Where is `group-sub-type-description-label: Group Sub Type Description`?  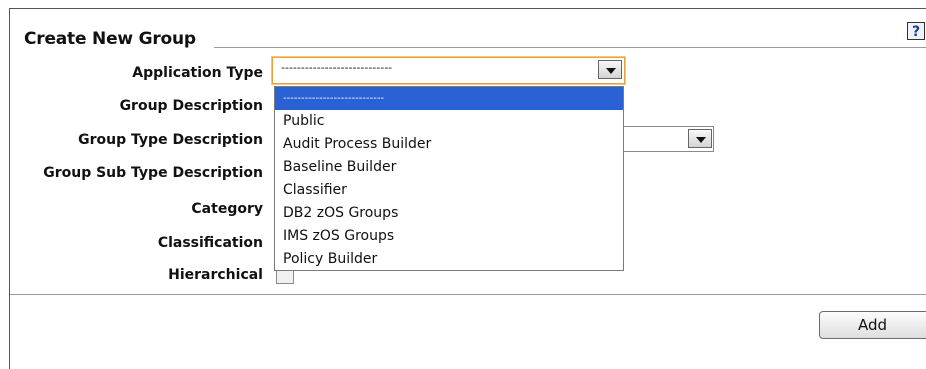
group-sub-type-description-label: Group Sub Type Description is located at coordinates (153, 173).